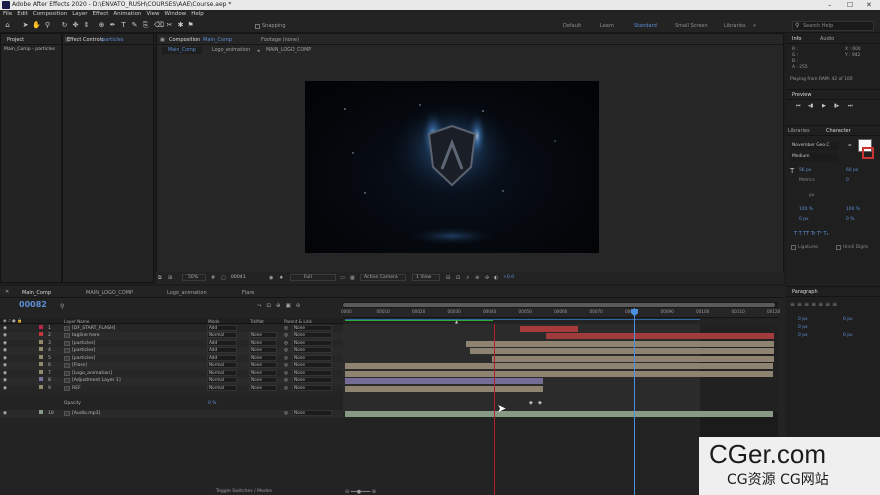 The width and height of the screenshot is (880, 495). What do you see at coordinates (257, 321) in the screenshot?
I see `col-trkmat: TrkMat` at bounding box center [257, 321].